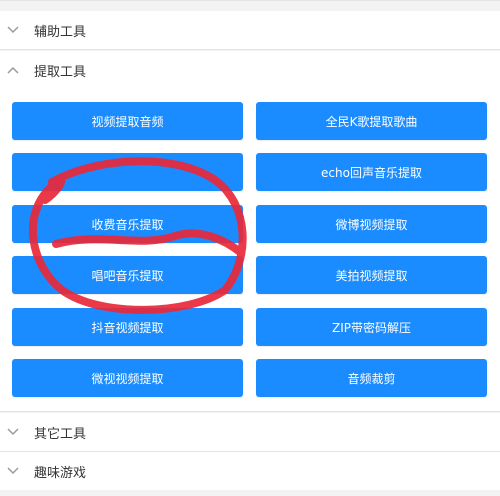  What do you see at coordinates (371, 378) in the screenshot?
I see `tool-button-audio-trim: 音频裁剪` at bounding box center [371, 378].